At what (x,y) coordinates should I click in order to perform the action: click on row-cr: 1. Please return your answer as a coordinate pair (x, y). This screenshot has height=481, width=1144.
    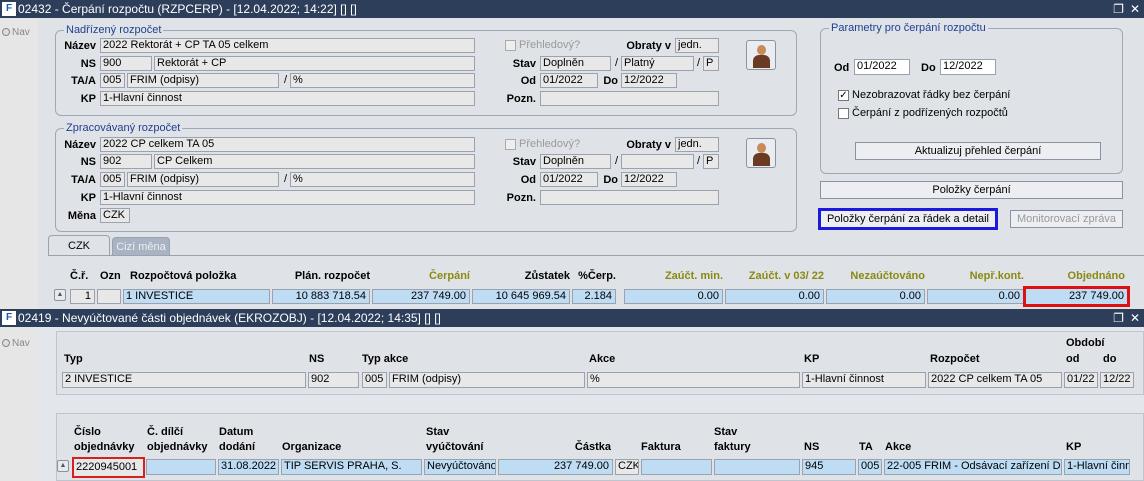
    Looking at the image, I should click on (82, 296).